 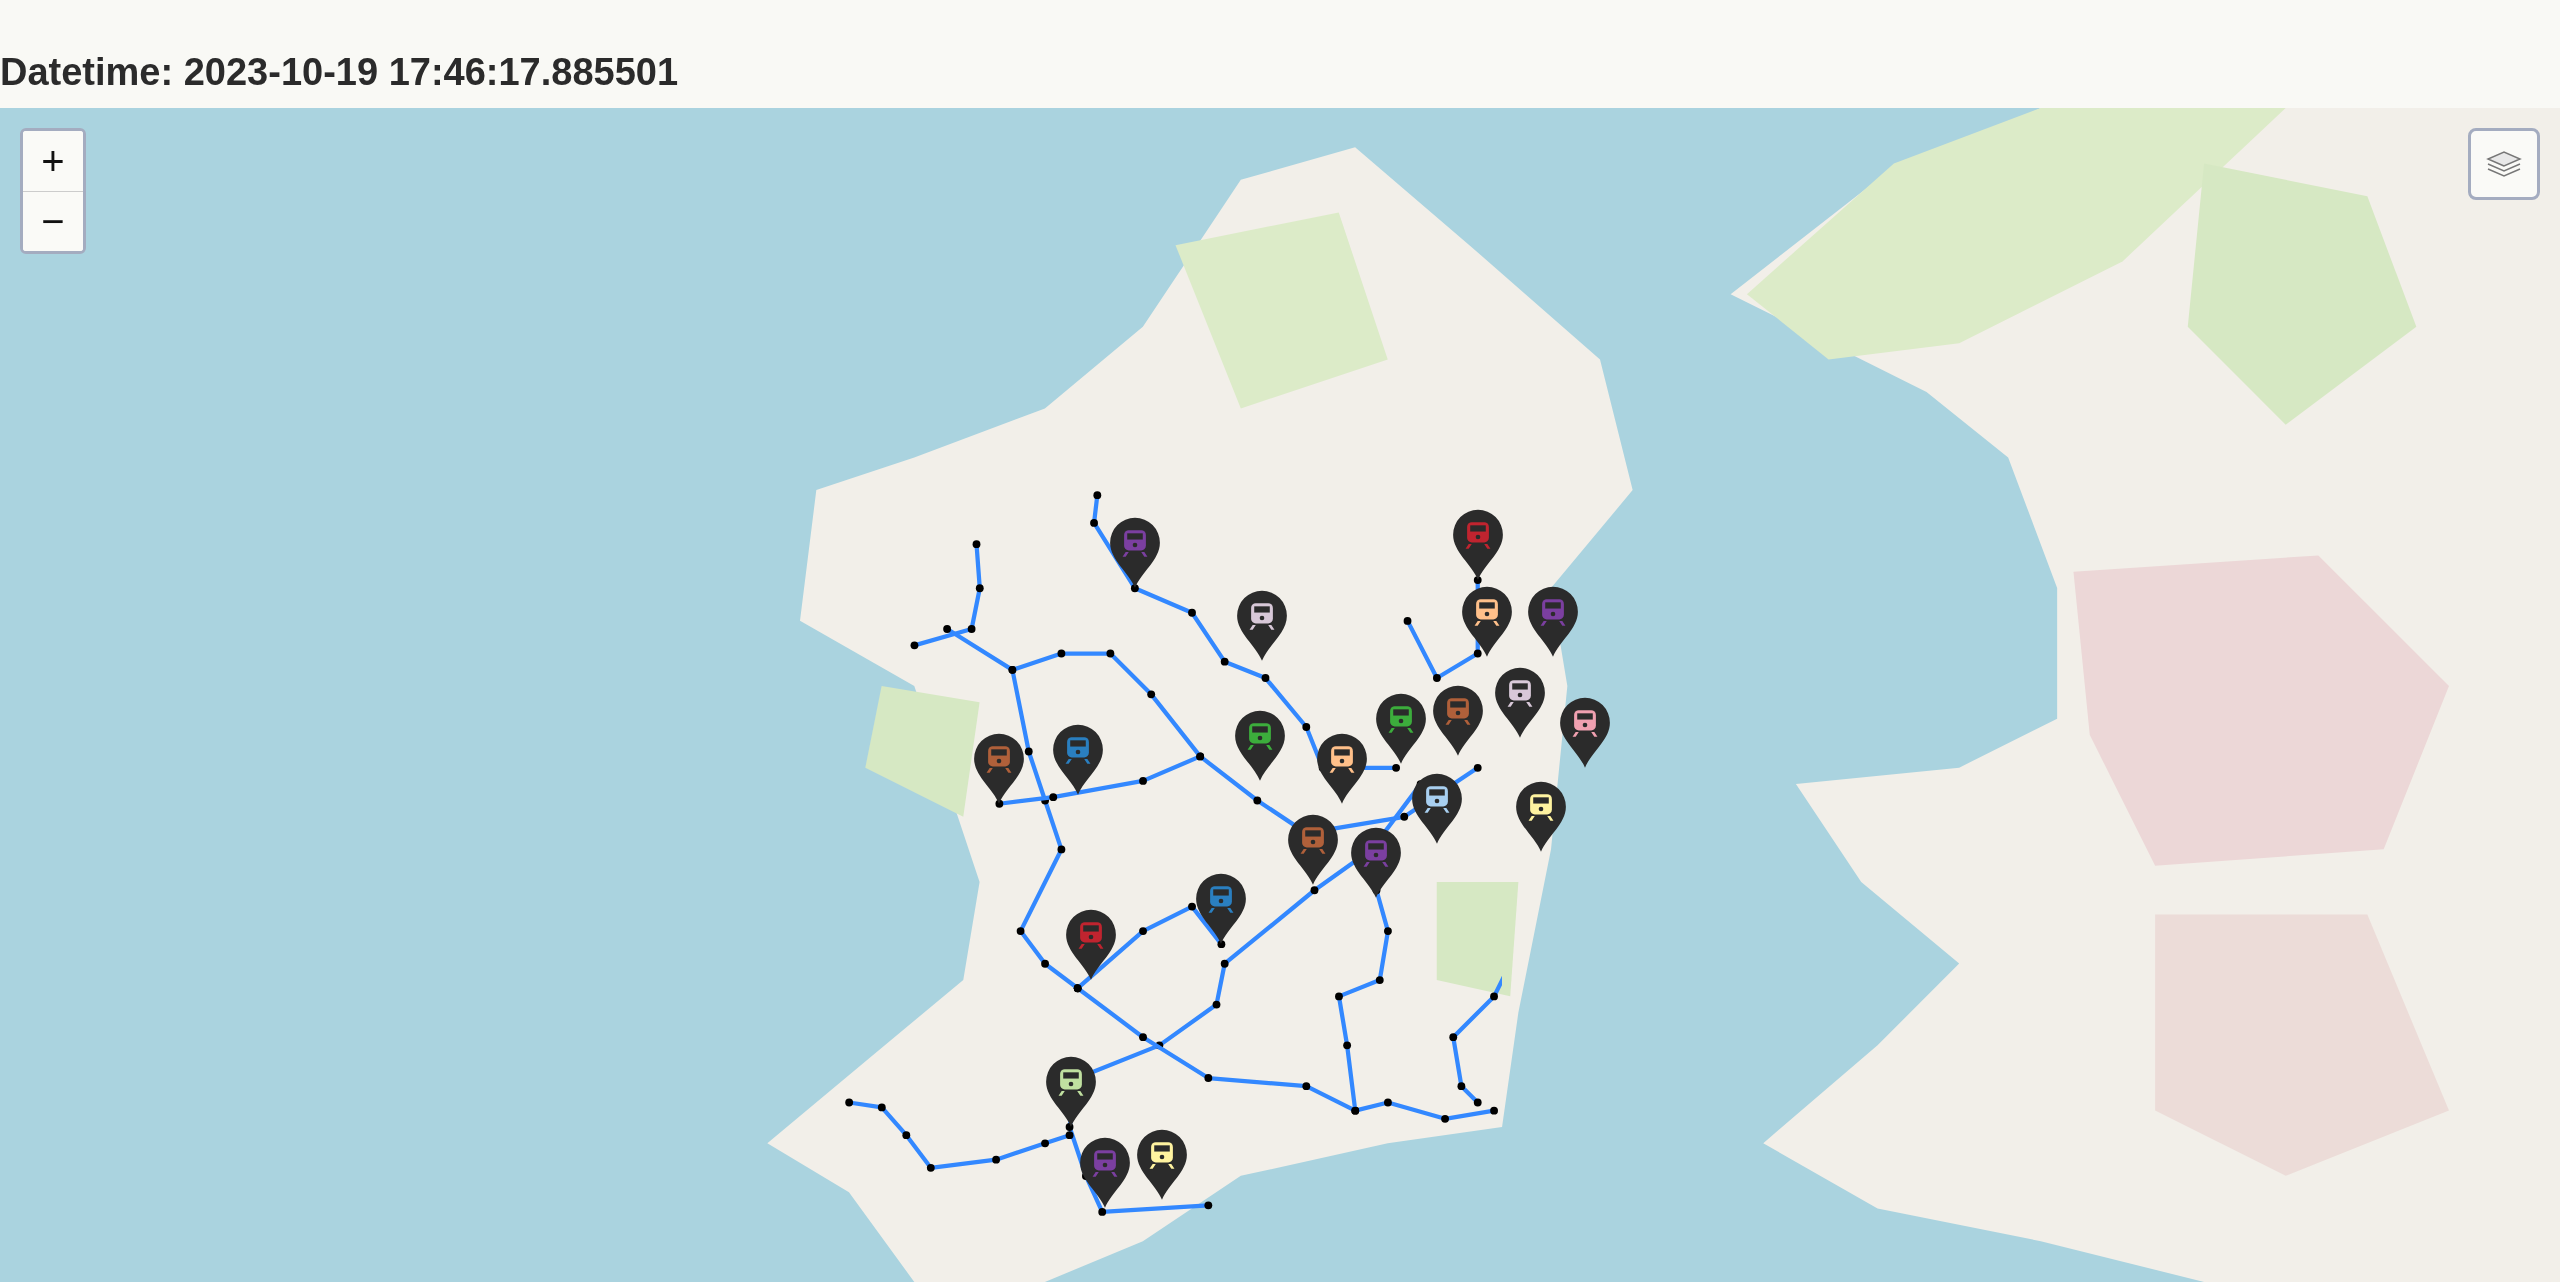 What do you see at coordinates (2504, 164) in the screenshot?
I see `layers-button` at bounding box center [2504, 164].